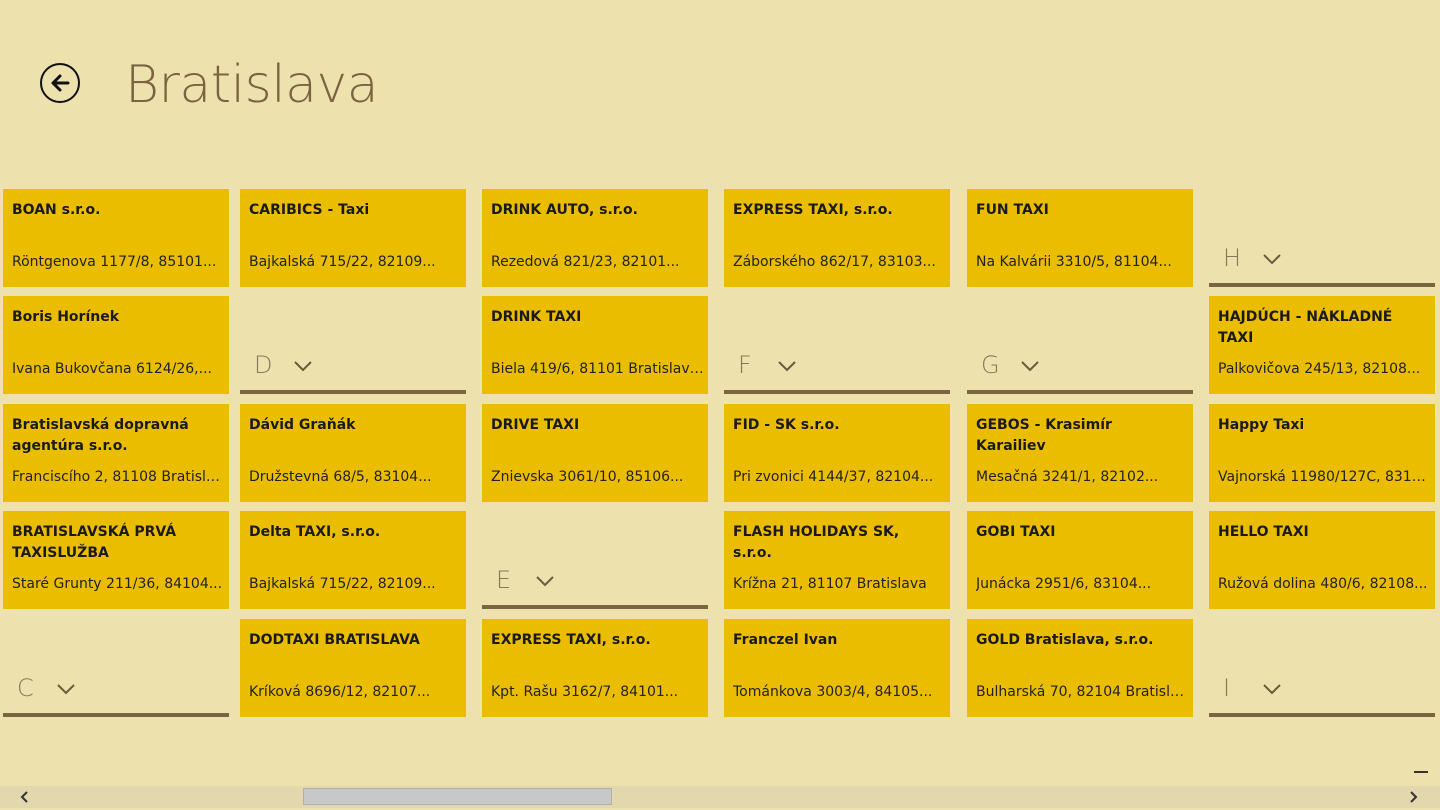 This screenshot has width=1440, height=810. I want to click on group-letter: C, so click(25, 688).